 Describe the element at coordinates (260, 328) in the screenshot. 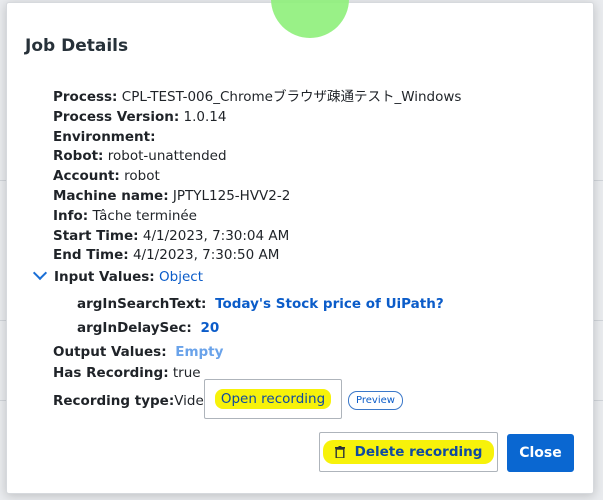

I see `arg-row: argInDelaySec: 20` at that location.